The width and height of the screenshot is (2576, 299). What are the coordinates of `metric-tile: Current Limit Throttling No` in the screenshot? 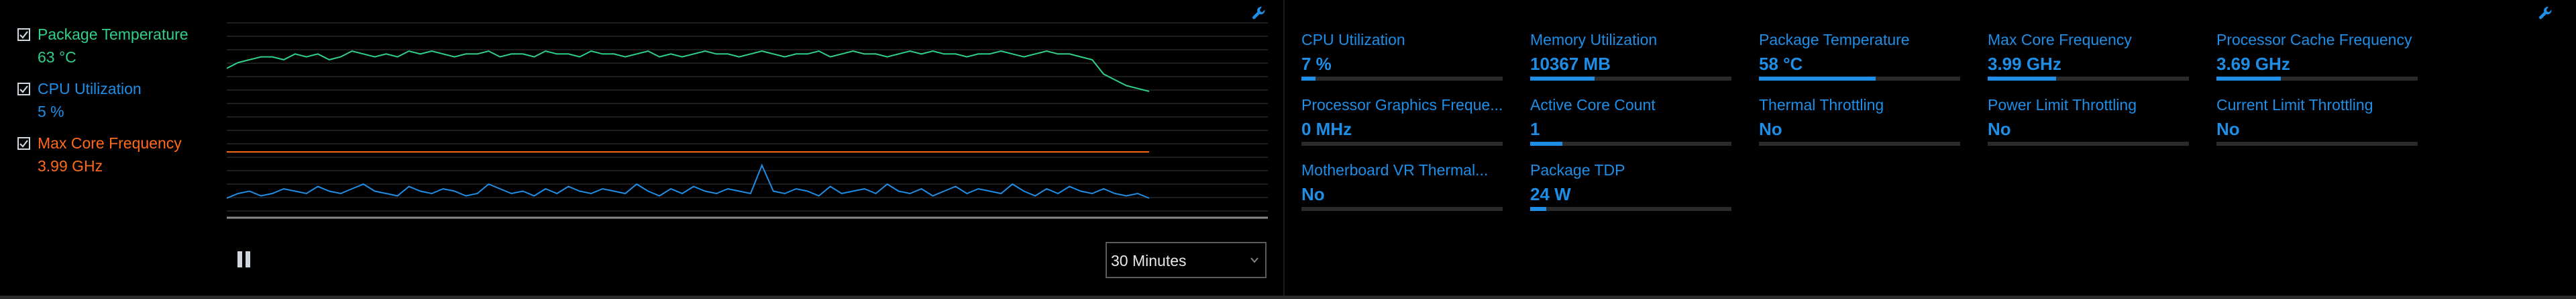 It's located at (2317, 123).